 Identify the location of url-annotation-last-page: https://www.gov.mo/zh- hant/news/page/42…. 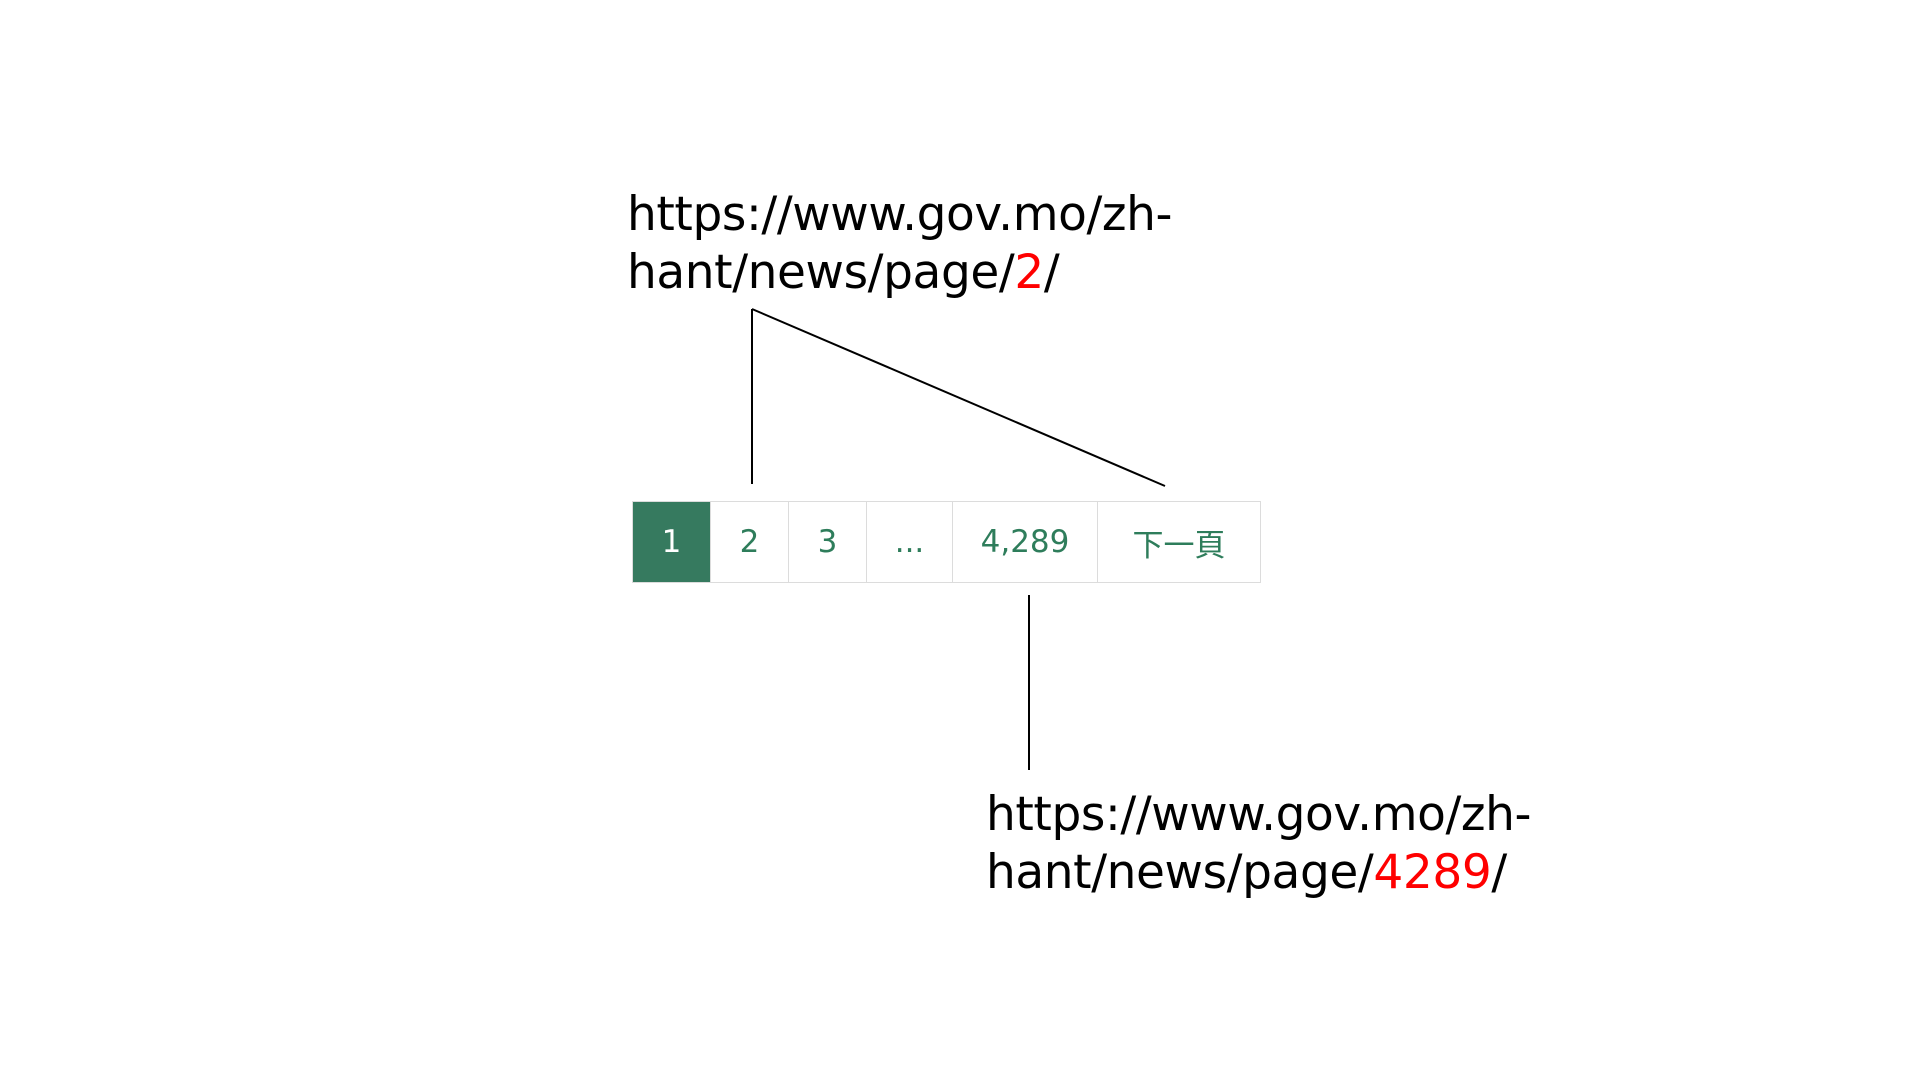
(1259, 844).